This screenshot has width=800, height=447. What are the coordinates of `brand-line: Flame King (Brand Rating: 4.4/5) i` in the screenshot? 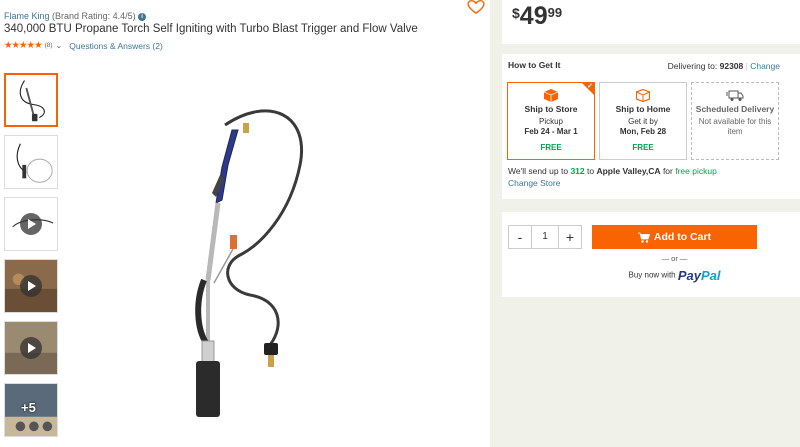 It's located at (75, 16).